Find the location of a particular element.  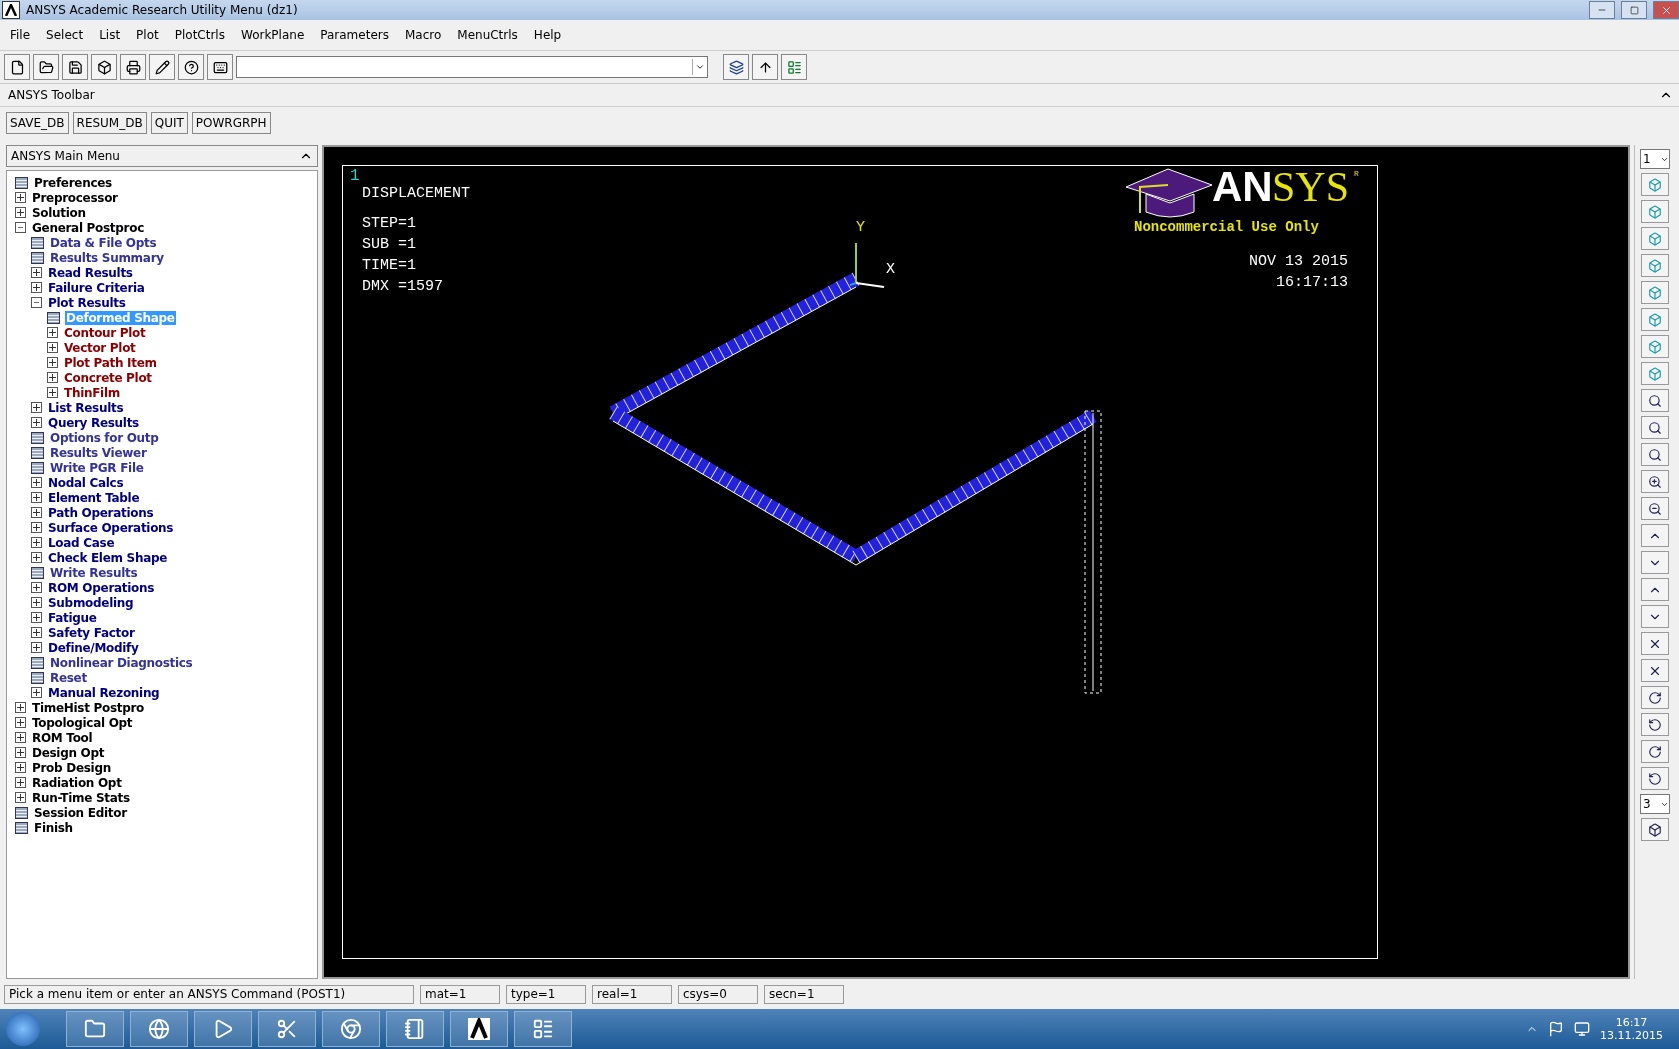

window-select: 1 is located at coordinates (1655, 159).